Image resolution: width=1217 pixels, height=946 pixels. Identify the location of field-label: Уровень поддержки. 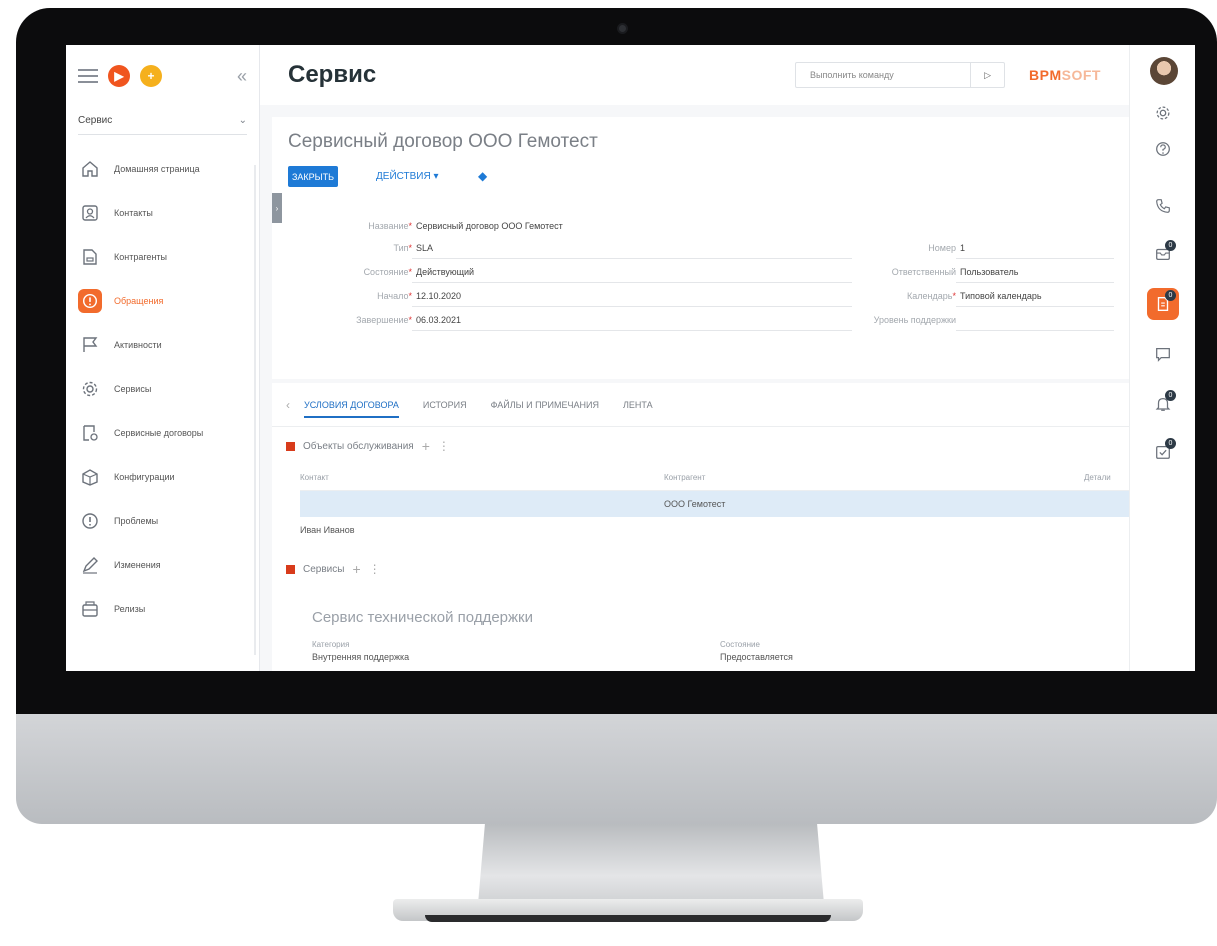
(914, 320).